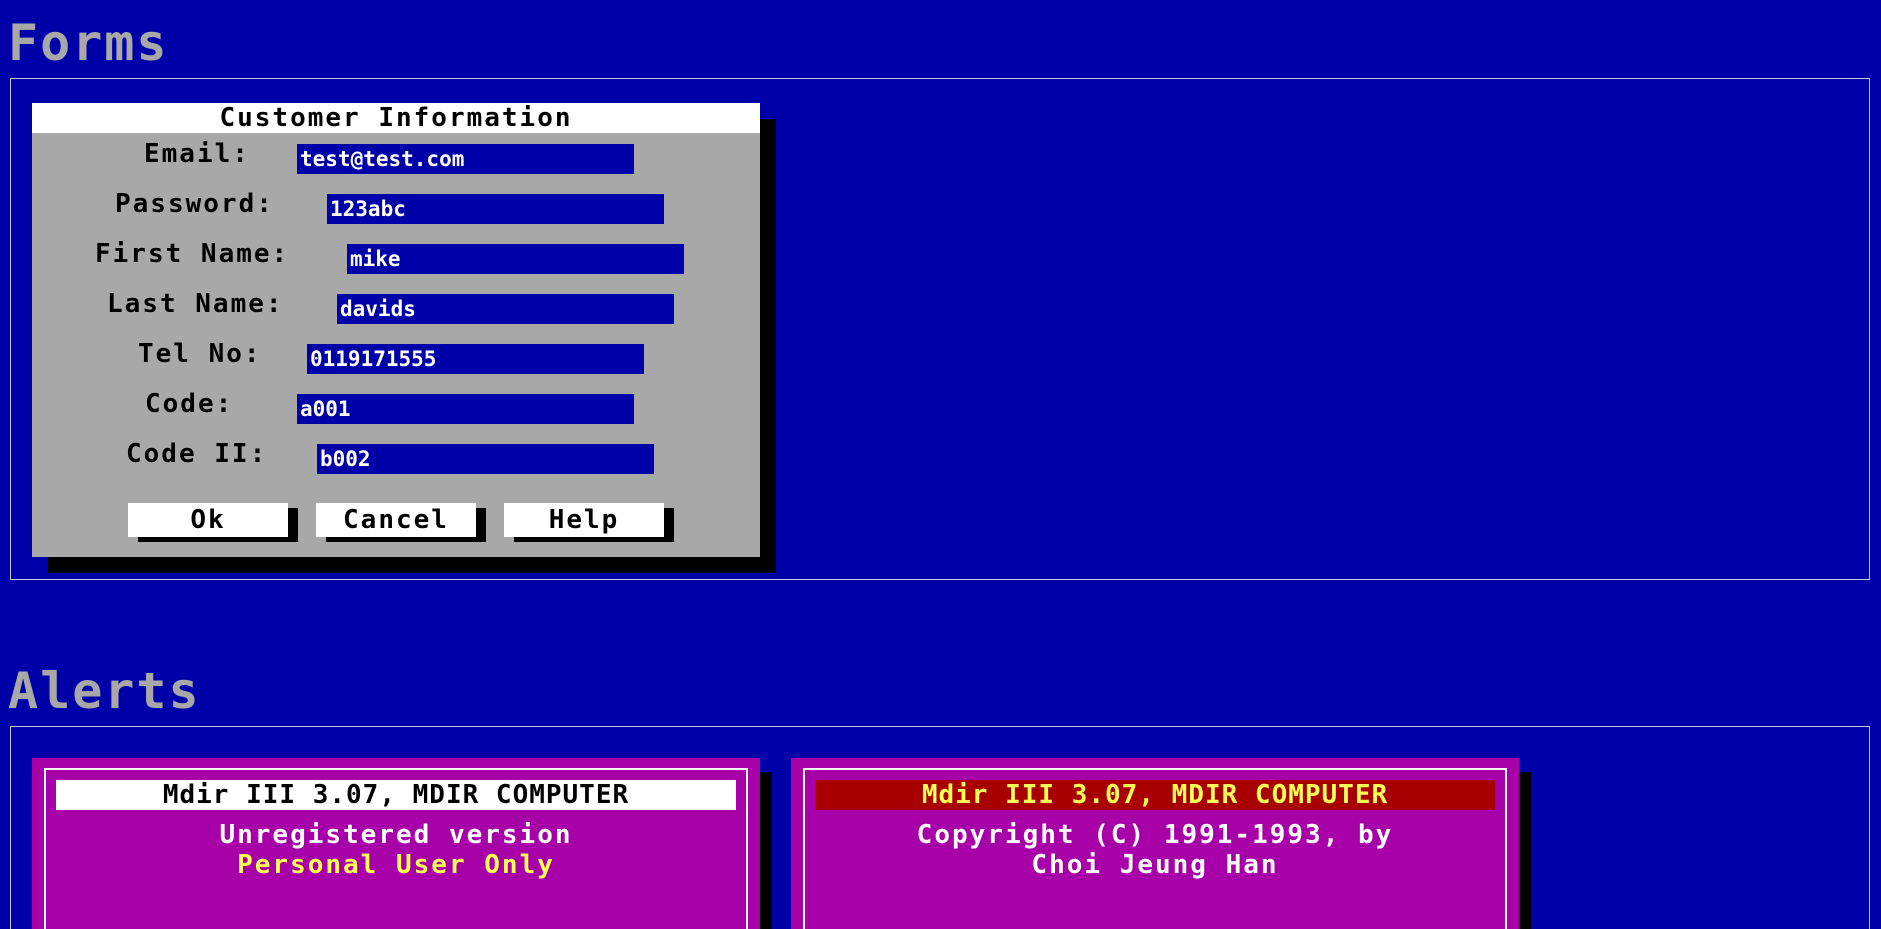  What do you see at coordinates (1155, 795) in the screenshot?
I see `alert-copyright-title: Mdir III 3.07, MDIR COMPUTER` at bounding box center [1155, 795].